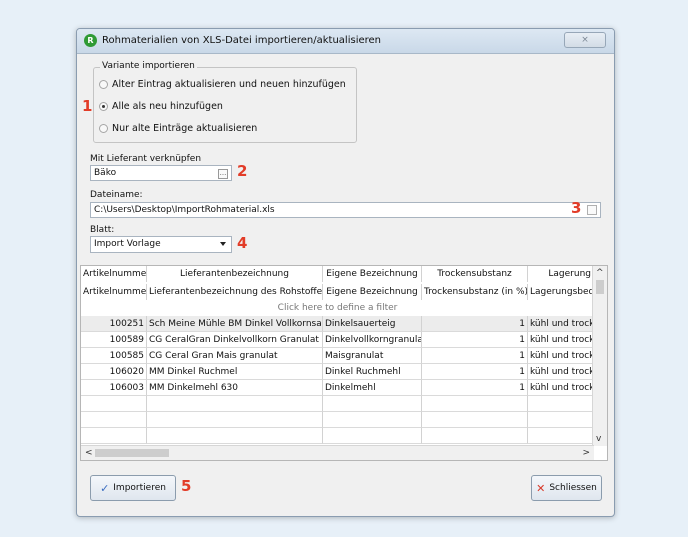 This screenshot has width=688, height=537. I want to click on cell-supplier-name: MM Dinkelmehl 630, so click(235, 388).